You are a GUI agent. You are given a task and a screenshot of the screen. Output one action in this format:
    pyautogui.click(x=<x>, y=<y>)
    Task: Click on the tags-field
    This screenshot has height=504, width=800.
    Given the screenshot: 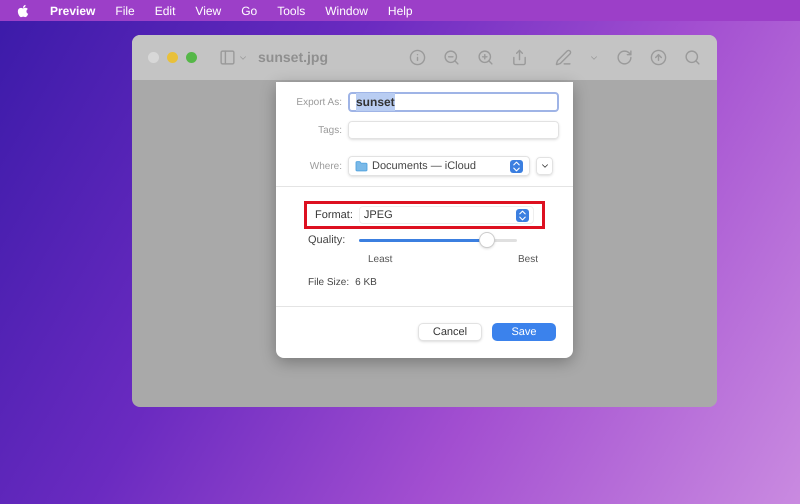 What is the action you would take?
    pyautogui.click(x=453, y=130)
    